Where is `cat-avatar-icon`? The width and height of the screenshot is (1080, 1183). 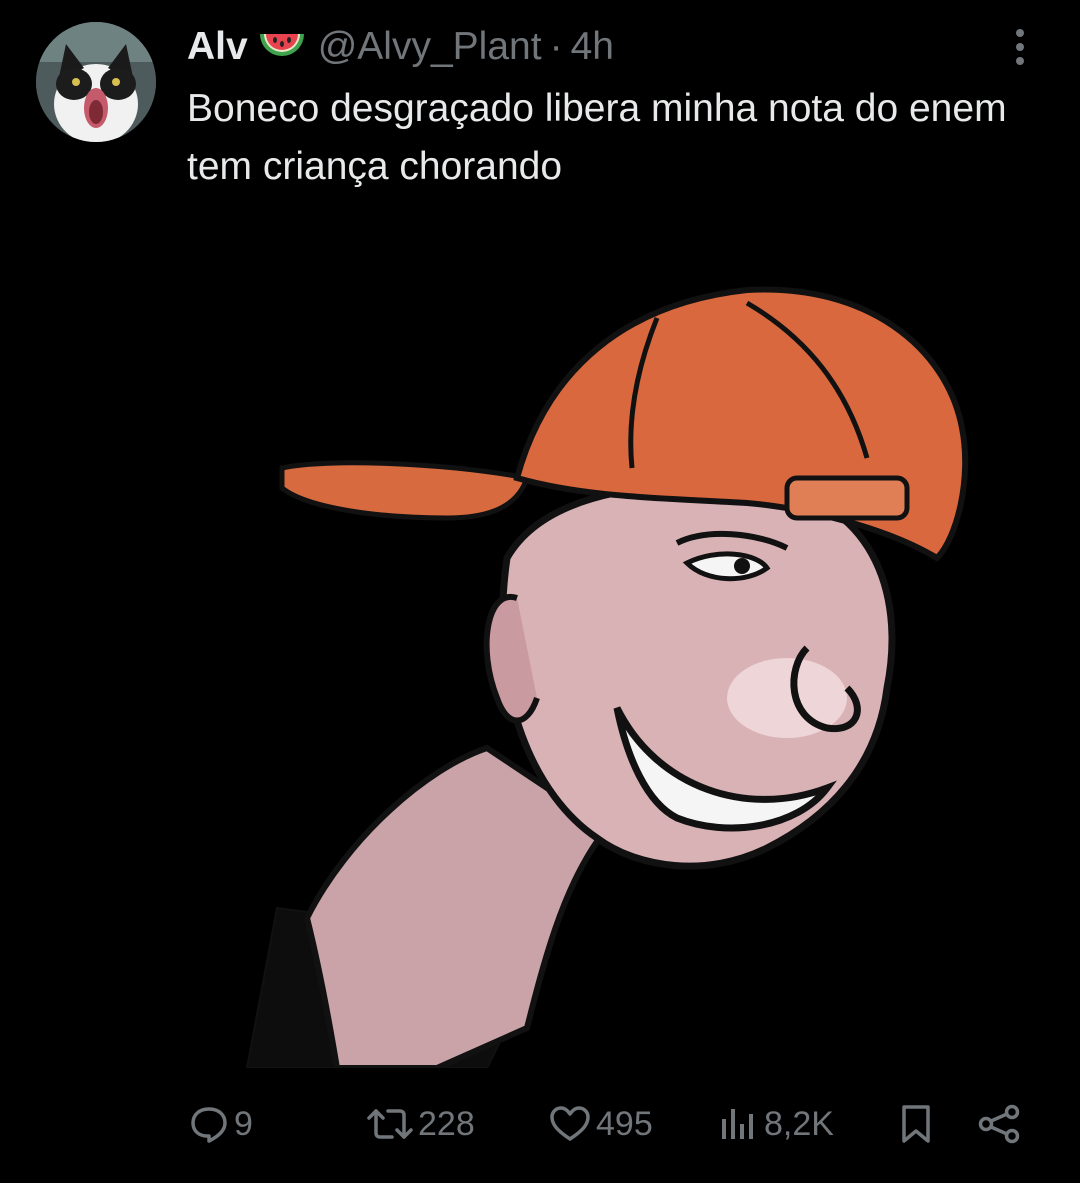
cat-avatar-icon is located at coordinates (96, 82).